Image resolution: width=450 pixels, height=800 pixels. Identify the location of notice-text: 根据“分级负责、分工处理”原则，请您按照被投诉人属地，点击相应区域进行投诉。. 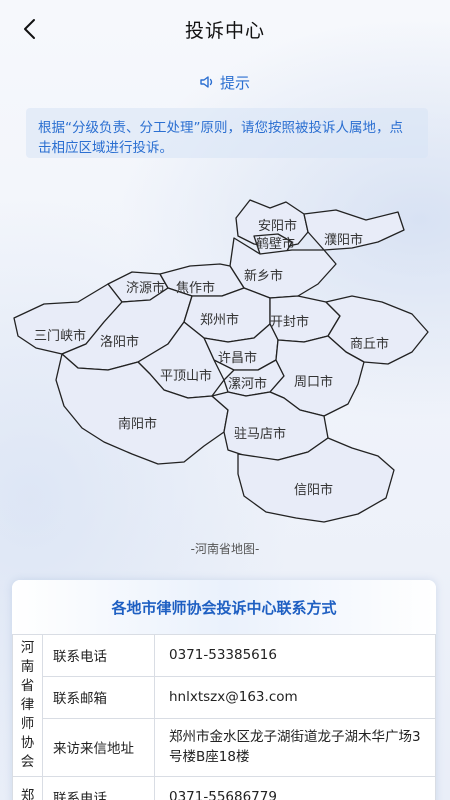
(220, 138).